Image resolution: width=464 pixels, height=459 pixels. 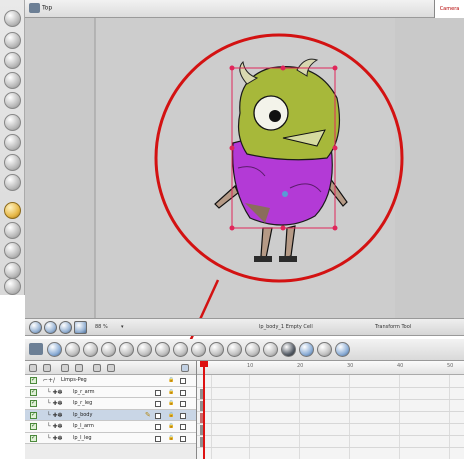 What do you see at coordinates (144, 349) in the screenshot?
I see `motion-keyframe-icon` at bounding box center [144, 349].